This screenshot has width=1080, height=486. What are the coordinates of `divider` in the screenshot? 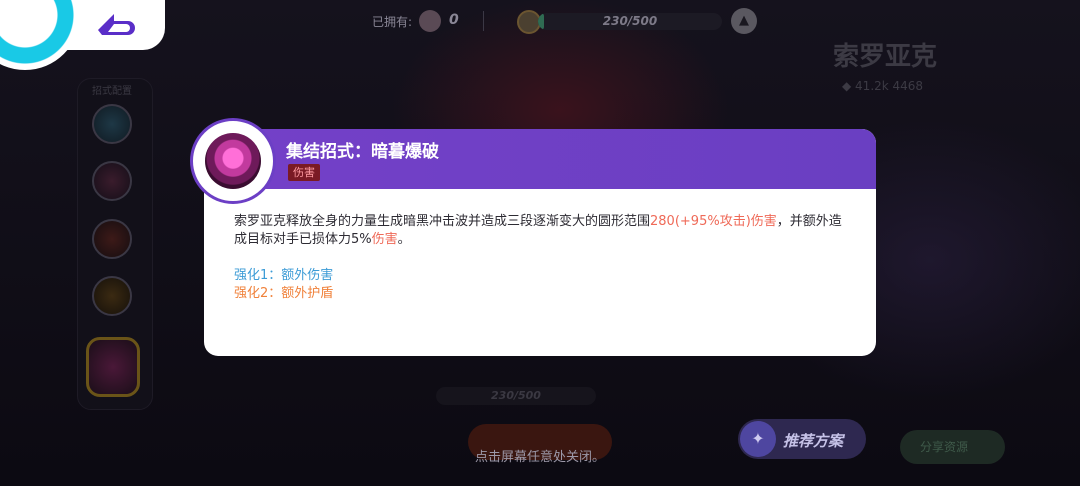 It's located at (483, 21).